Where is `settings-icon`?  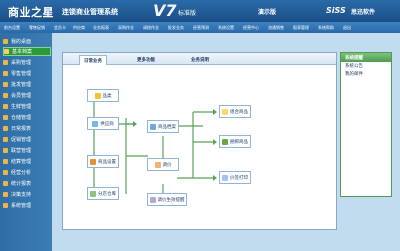 settings-icon is located at coordinates (5, 205).